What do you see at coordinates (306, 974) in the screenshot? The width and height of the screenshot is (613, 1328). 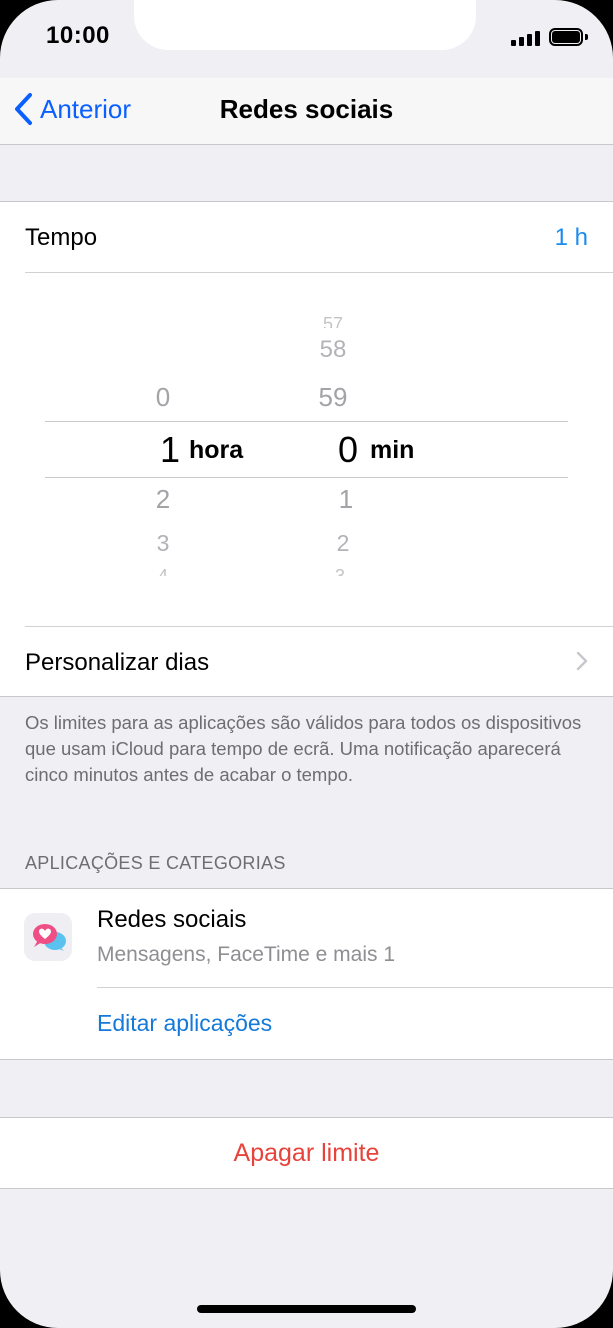 I see `apps-group` at bounding box center [306, 974].